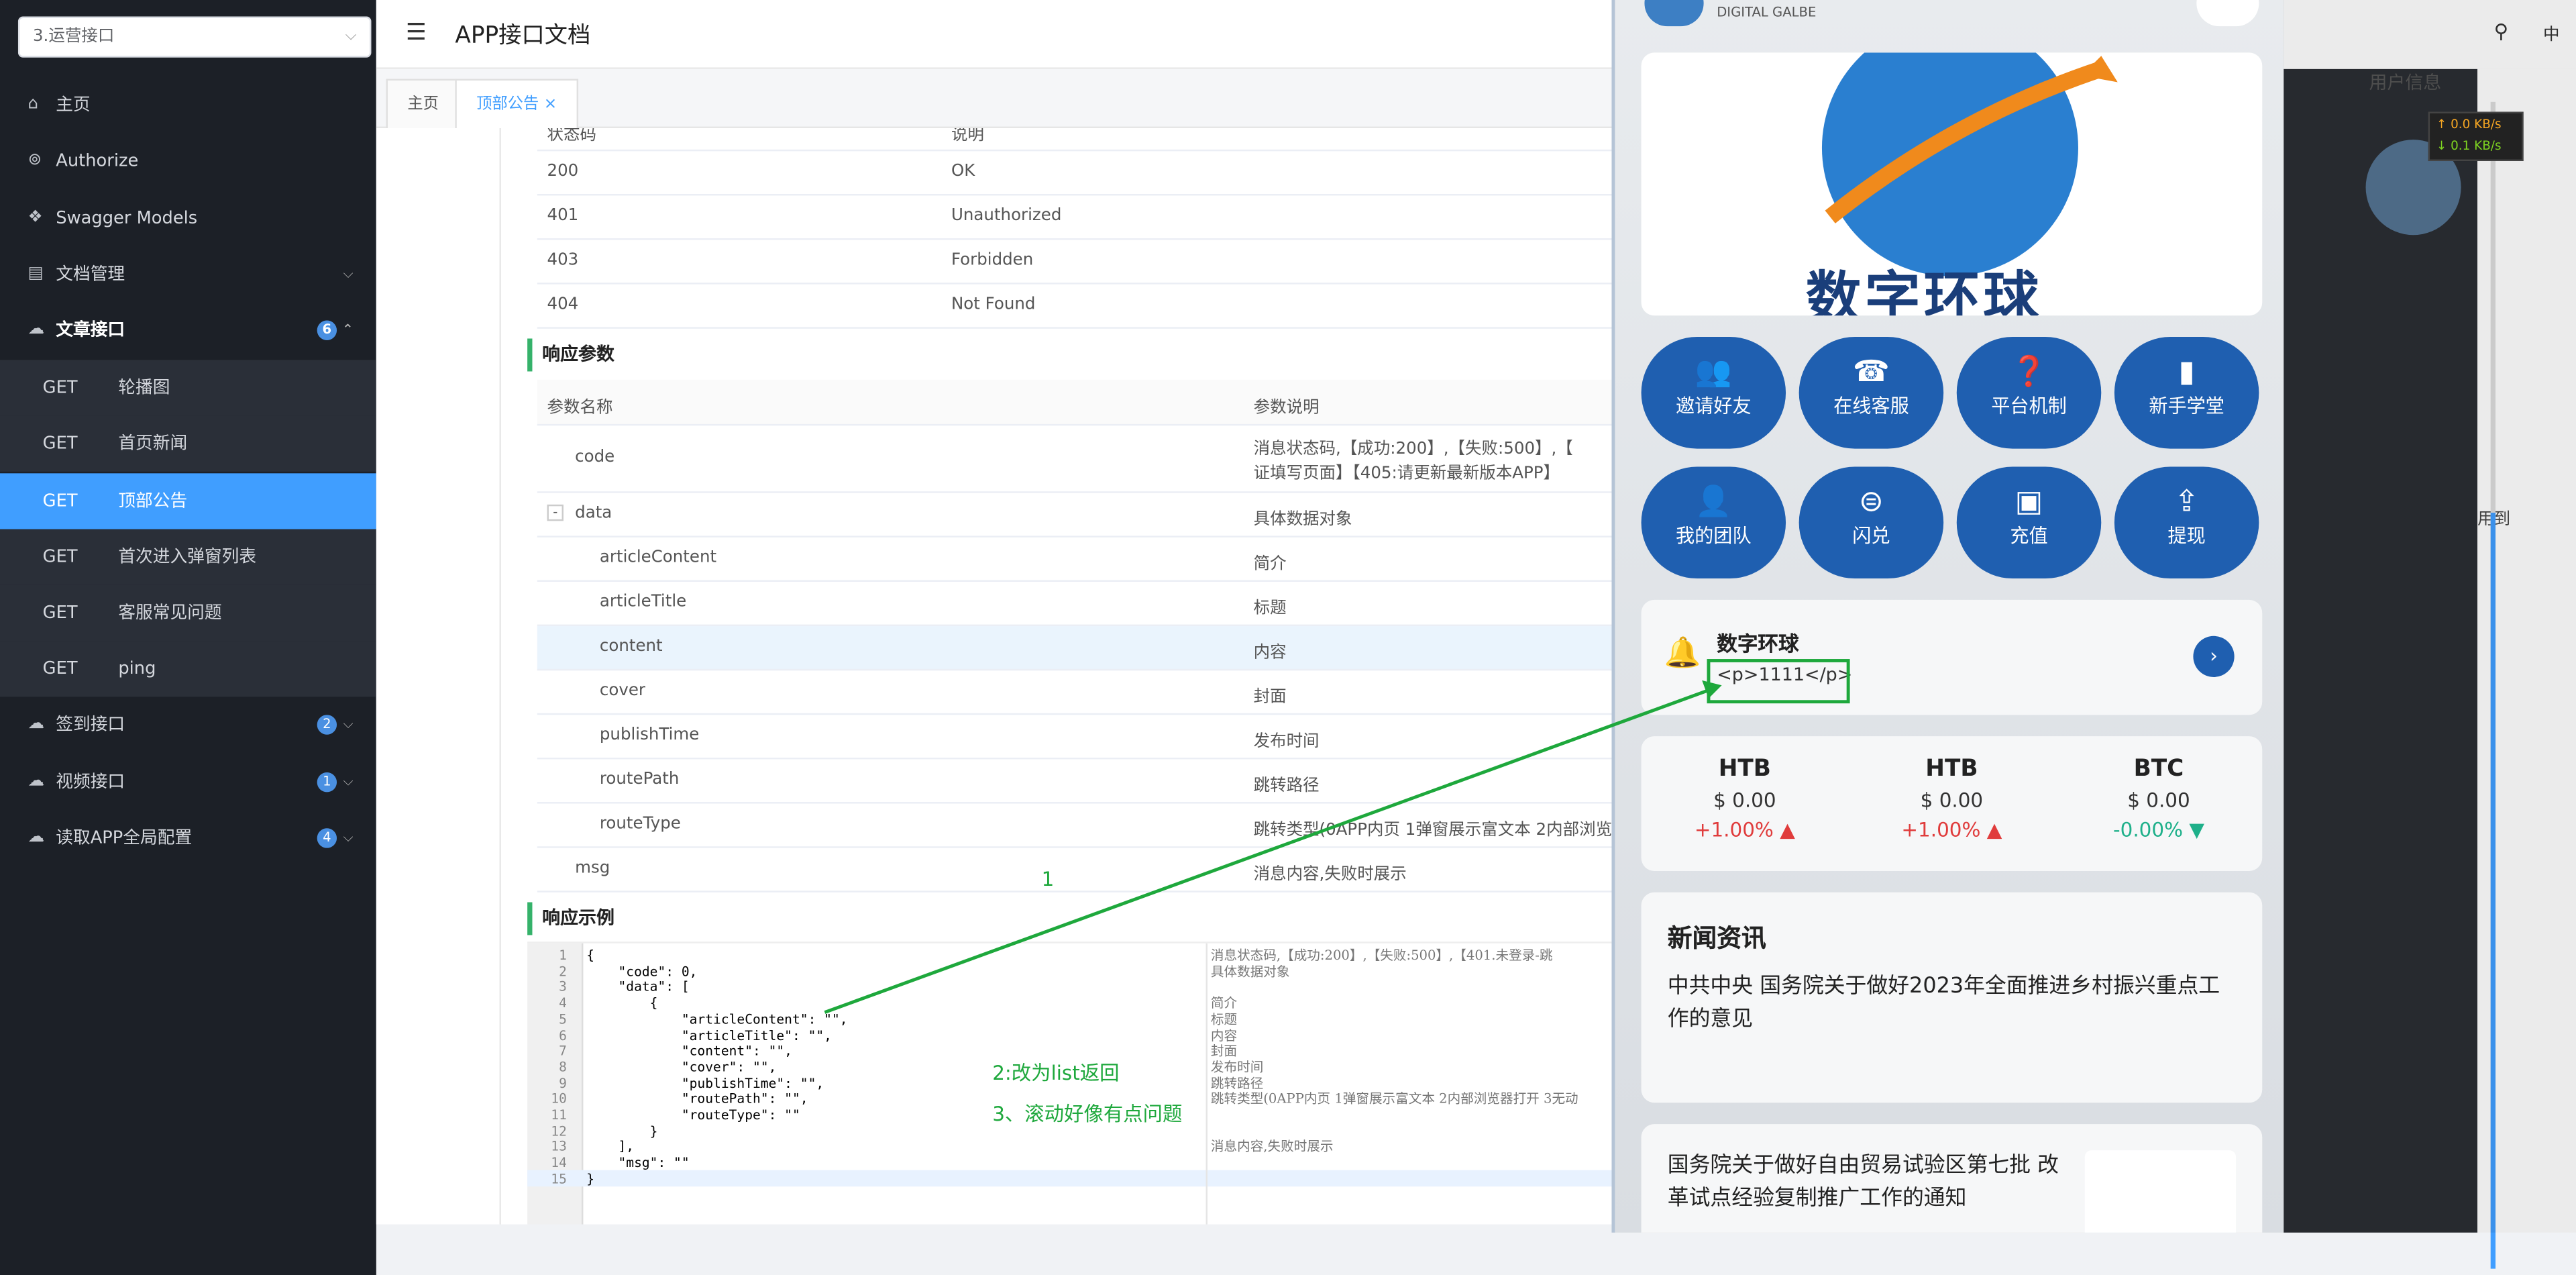 This screenshot has width=2576, height=1275. Describe the element at coordinates (1048, 879) in the screenshot. I see `annotation-label: 1` at that location.